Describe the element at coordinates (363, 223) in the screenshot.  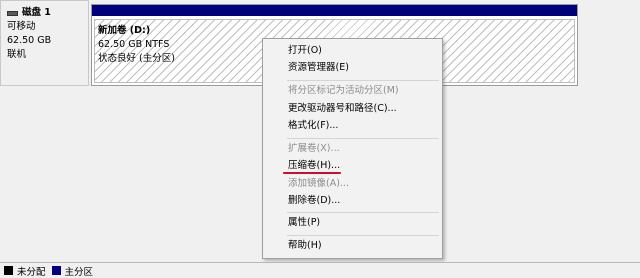
I see `menu-item-properties: 属性(P)` at that location.